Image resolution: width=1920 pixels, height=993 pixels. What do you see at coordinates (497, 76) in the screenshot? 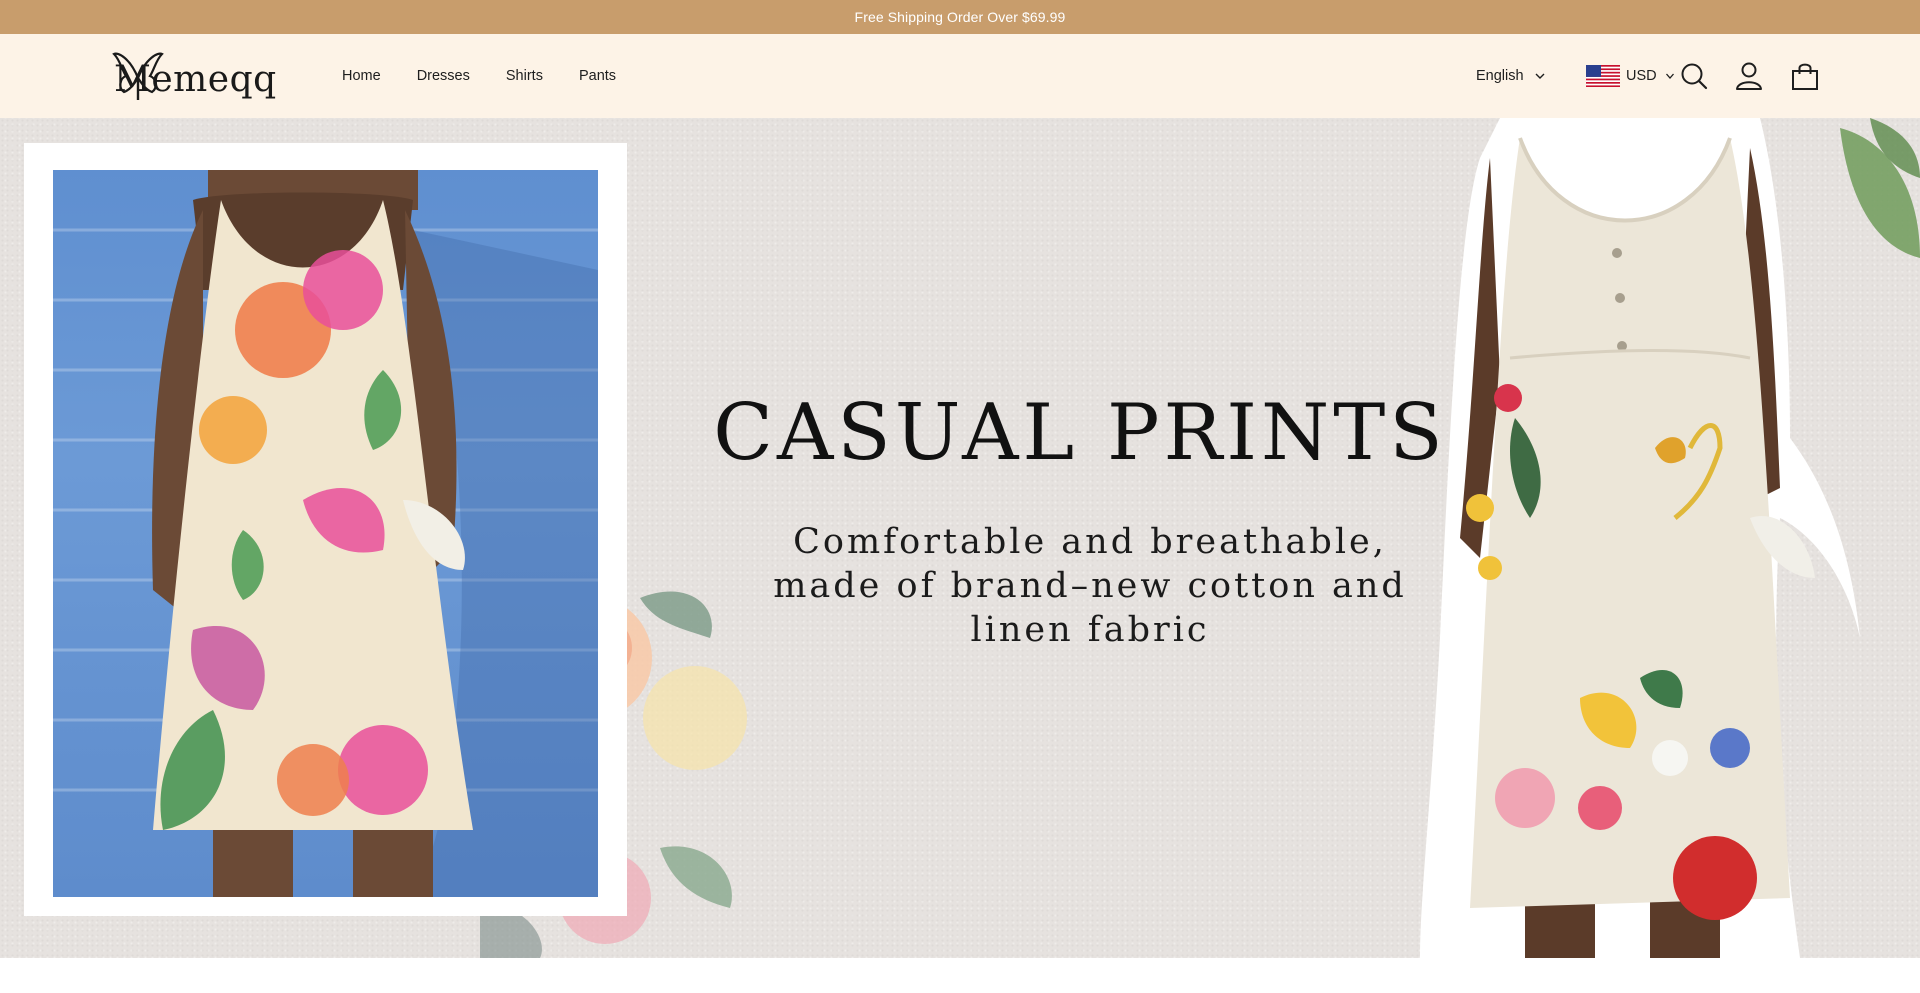
I see `main-nav: Home Dresses Shirts Pants` at bounding box center [497, 76].